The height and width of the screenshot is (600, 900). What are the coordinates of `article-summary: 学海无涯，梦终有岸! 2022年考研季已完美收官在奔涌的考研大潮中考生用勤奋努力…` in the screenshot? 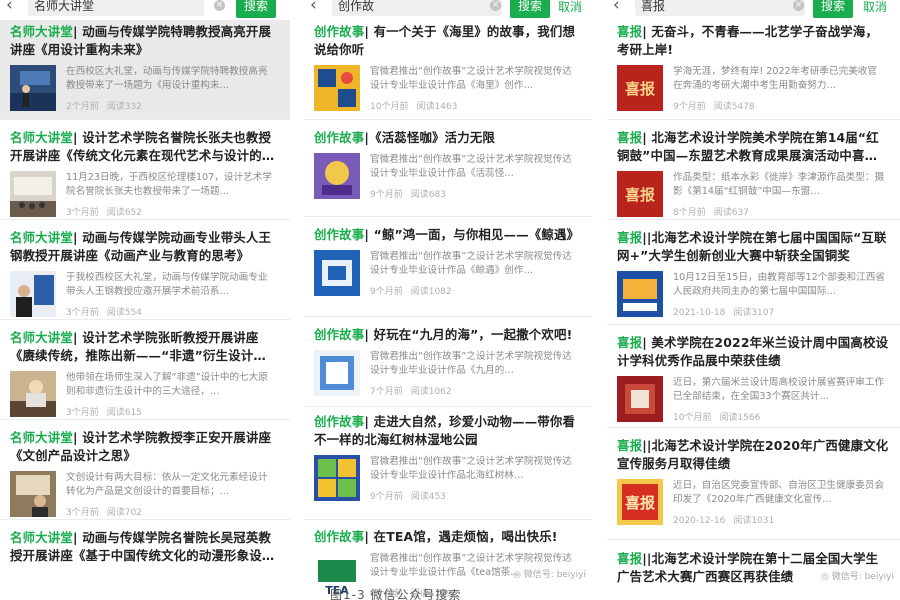 It's located at (775, 78).